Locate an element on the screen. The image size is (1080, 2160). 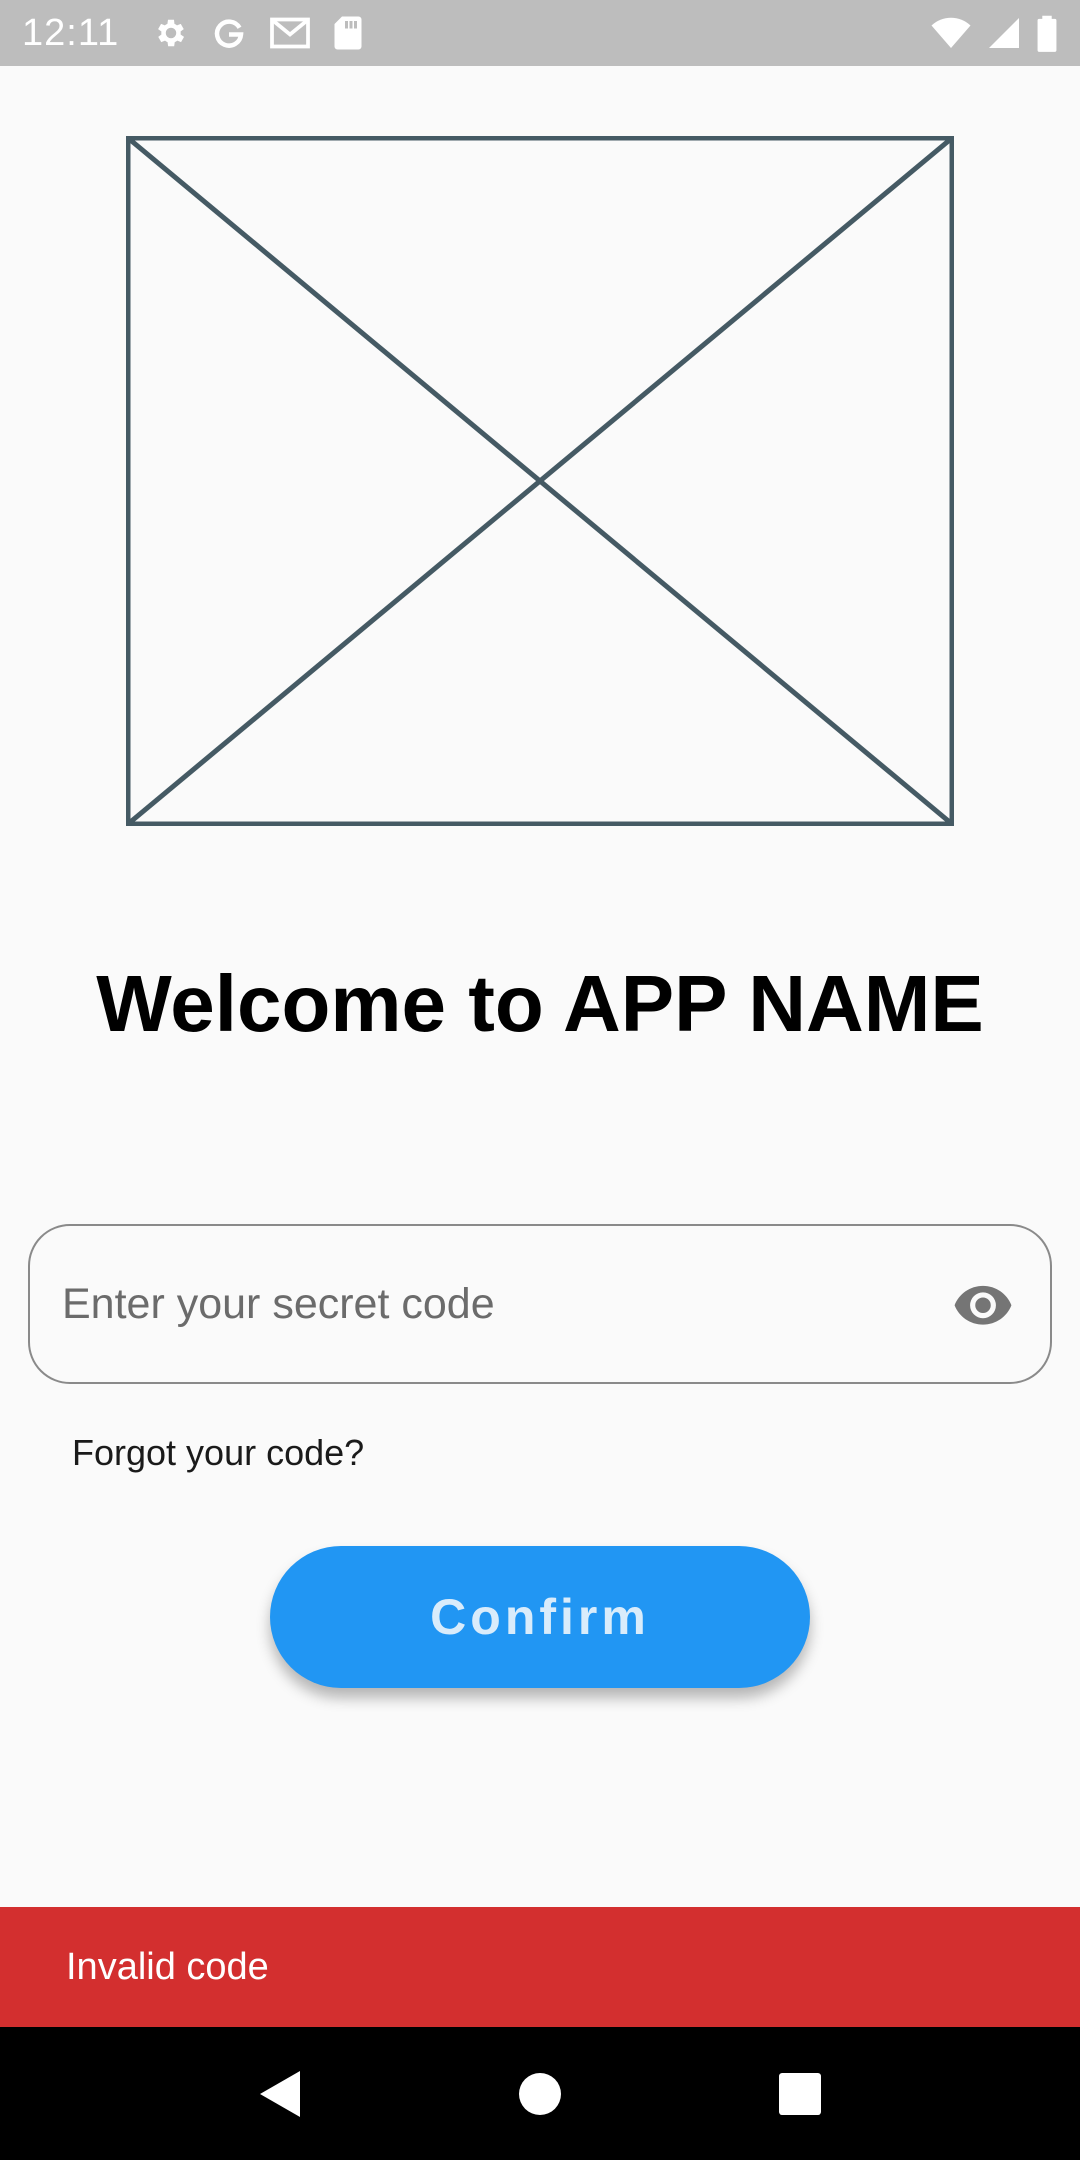
status-notification-icons is located at coordinates (258, 33).